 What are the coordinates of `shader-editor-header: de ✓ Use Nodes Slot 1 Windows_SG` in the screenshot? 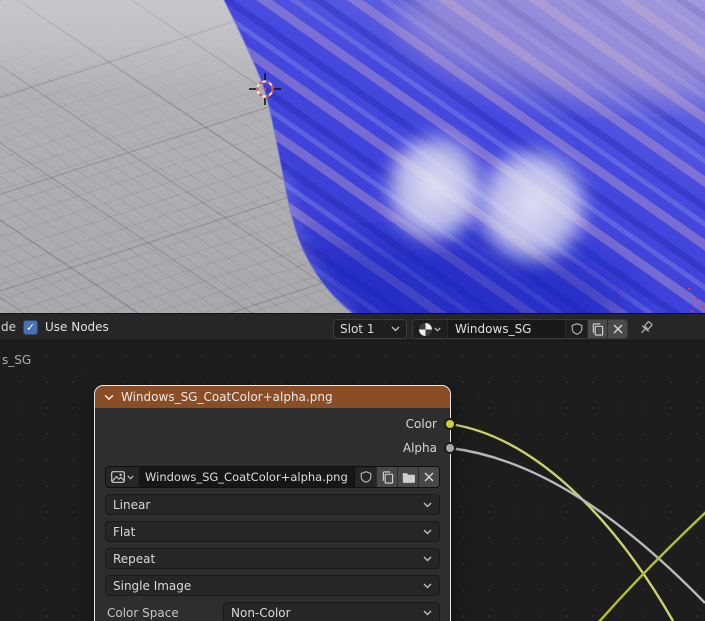 It's located at (352, 327).